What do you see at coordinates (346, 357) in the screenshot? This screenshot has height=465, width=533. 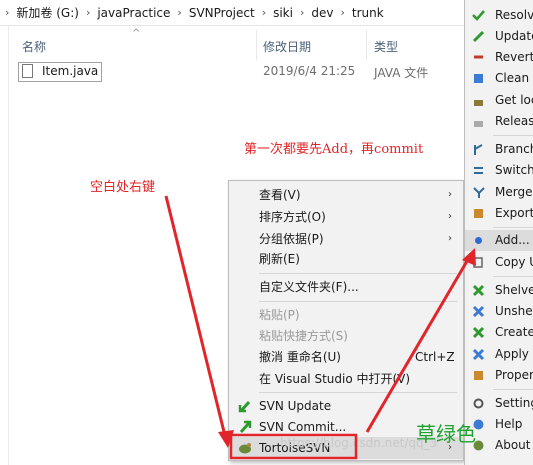 I see `menu-item-undo-rename: 撤消 重命名(U) Ctrl+Z` at bounding box center [346, 357].